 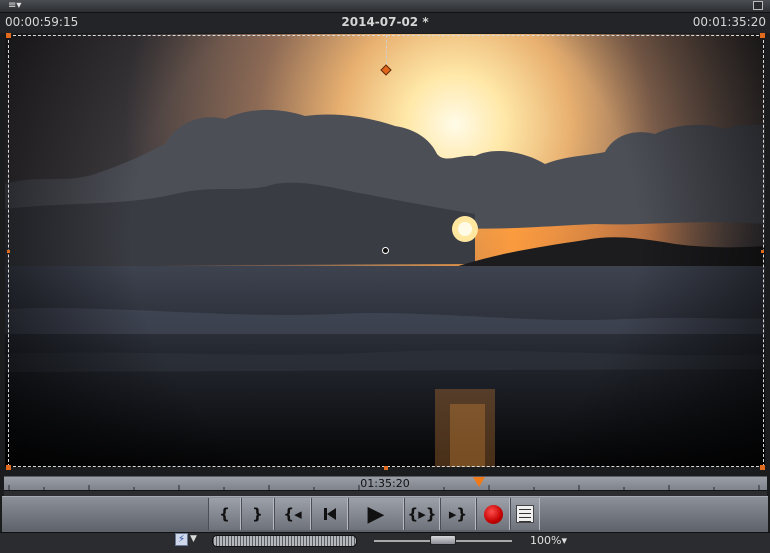 I want to click on anchor-point-handle, so click(x=385, y=250).